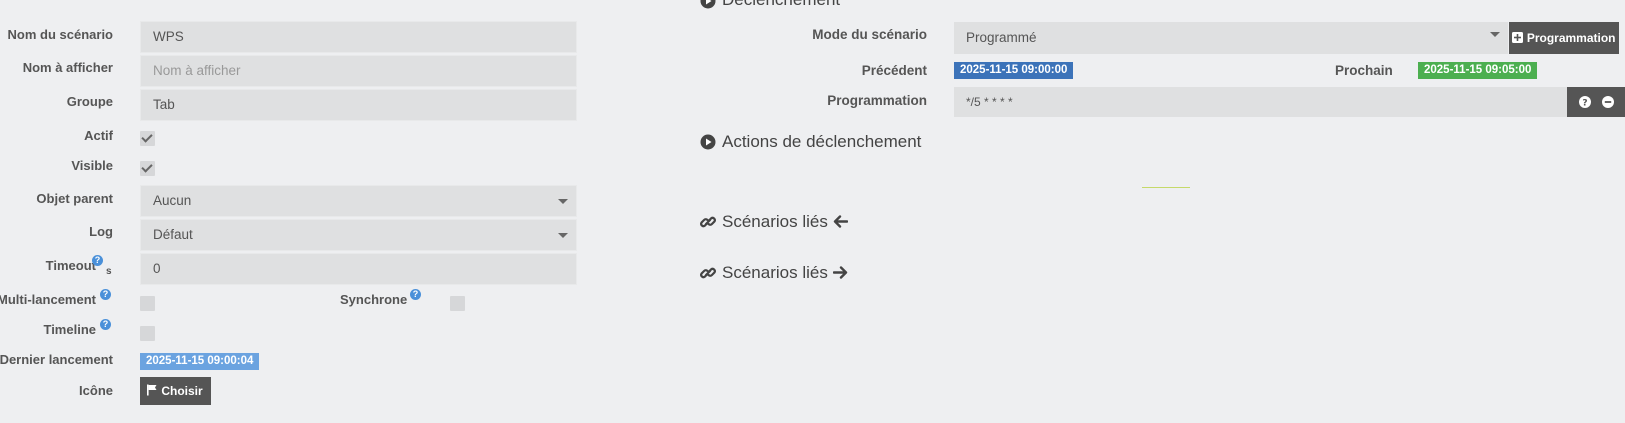  Describe the element at coordinates (781, 4) in the screenshot. I see `trigger-title-text: Déclenchement` at that location.